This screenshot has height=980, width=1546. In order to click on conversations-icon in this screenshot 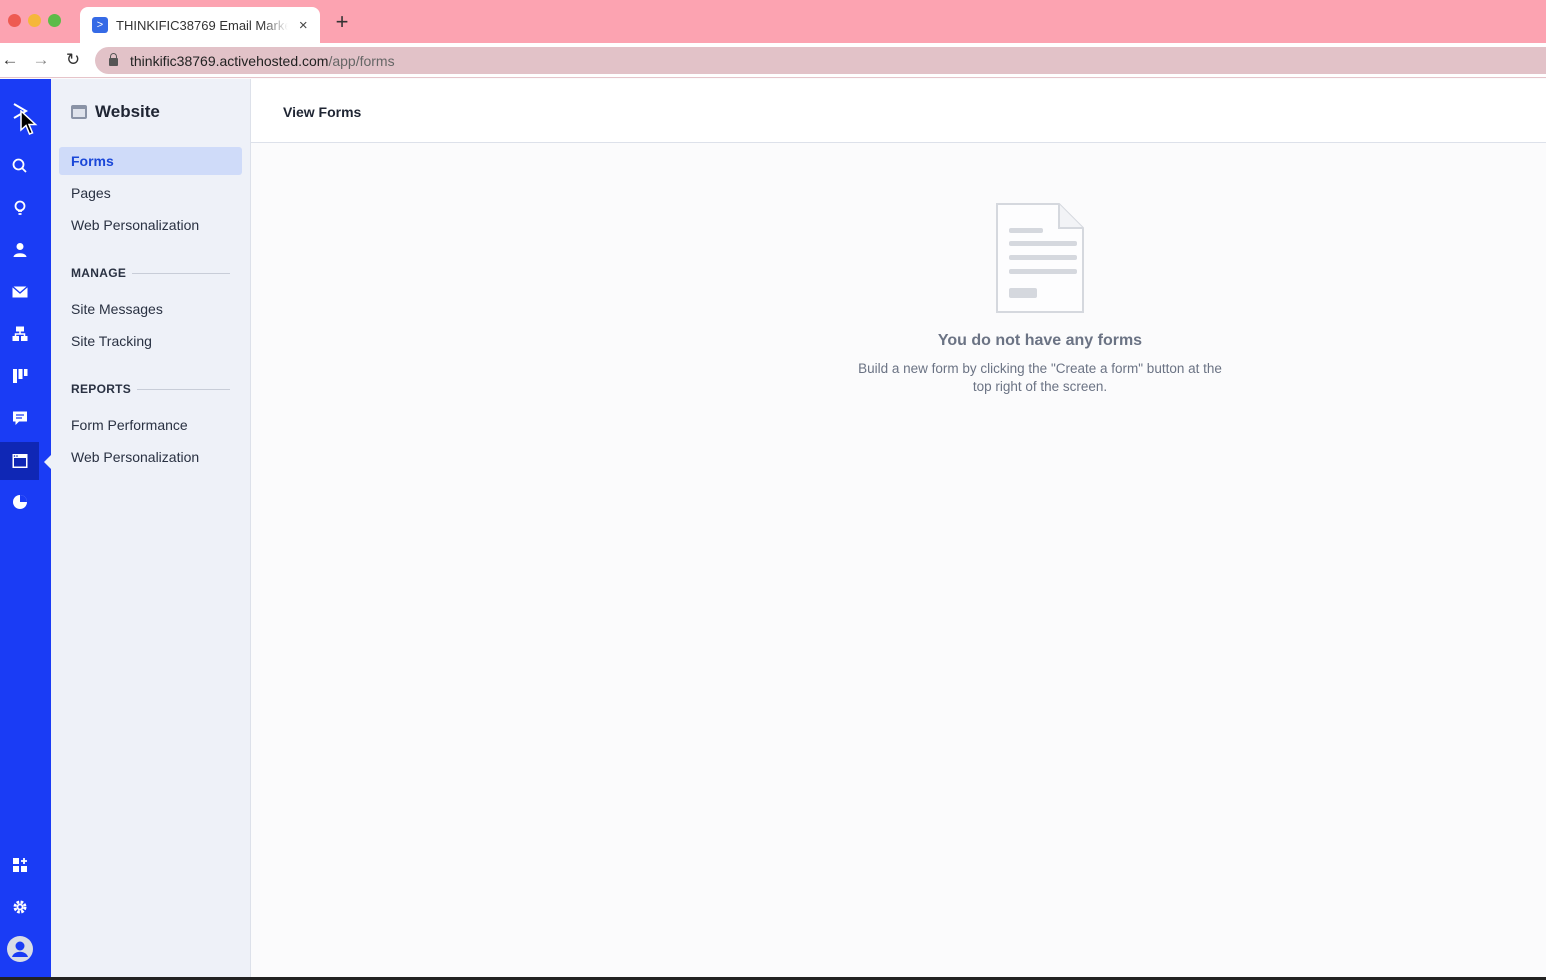, I will do `click(19, 418)`.